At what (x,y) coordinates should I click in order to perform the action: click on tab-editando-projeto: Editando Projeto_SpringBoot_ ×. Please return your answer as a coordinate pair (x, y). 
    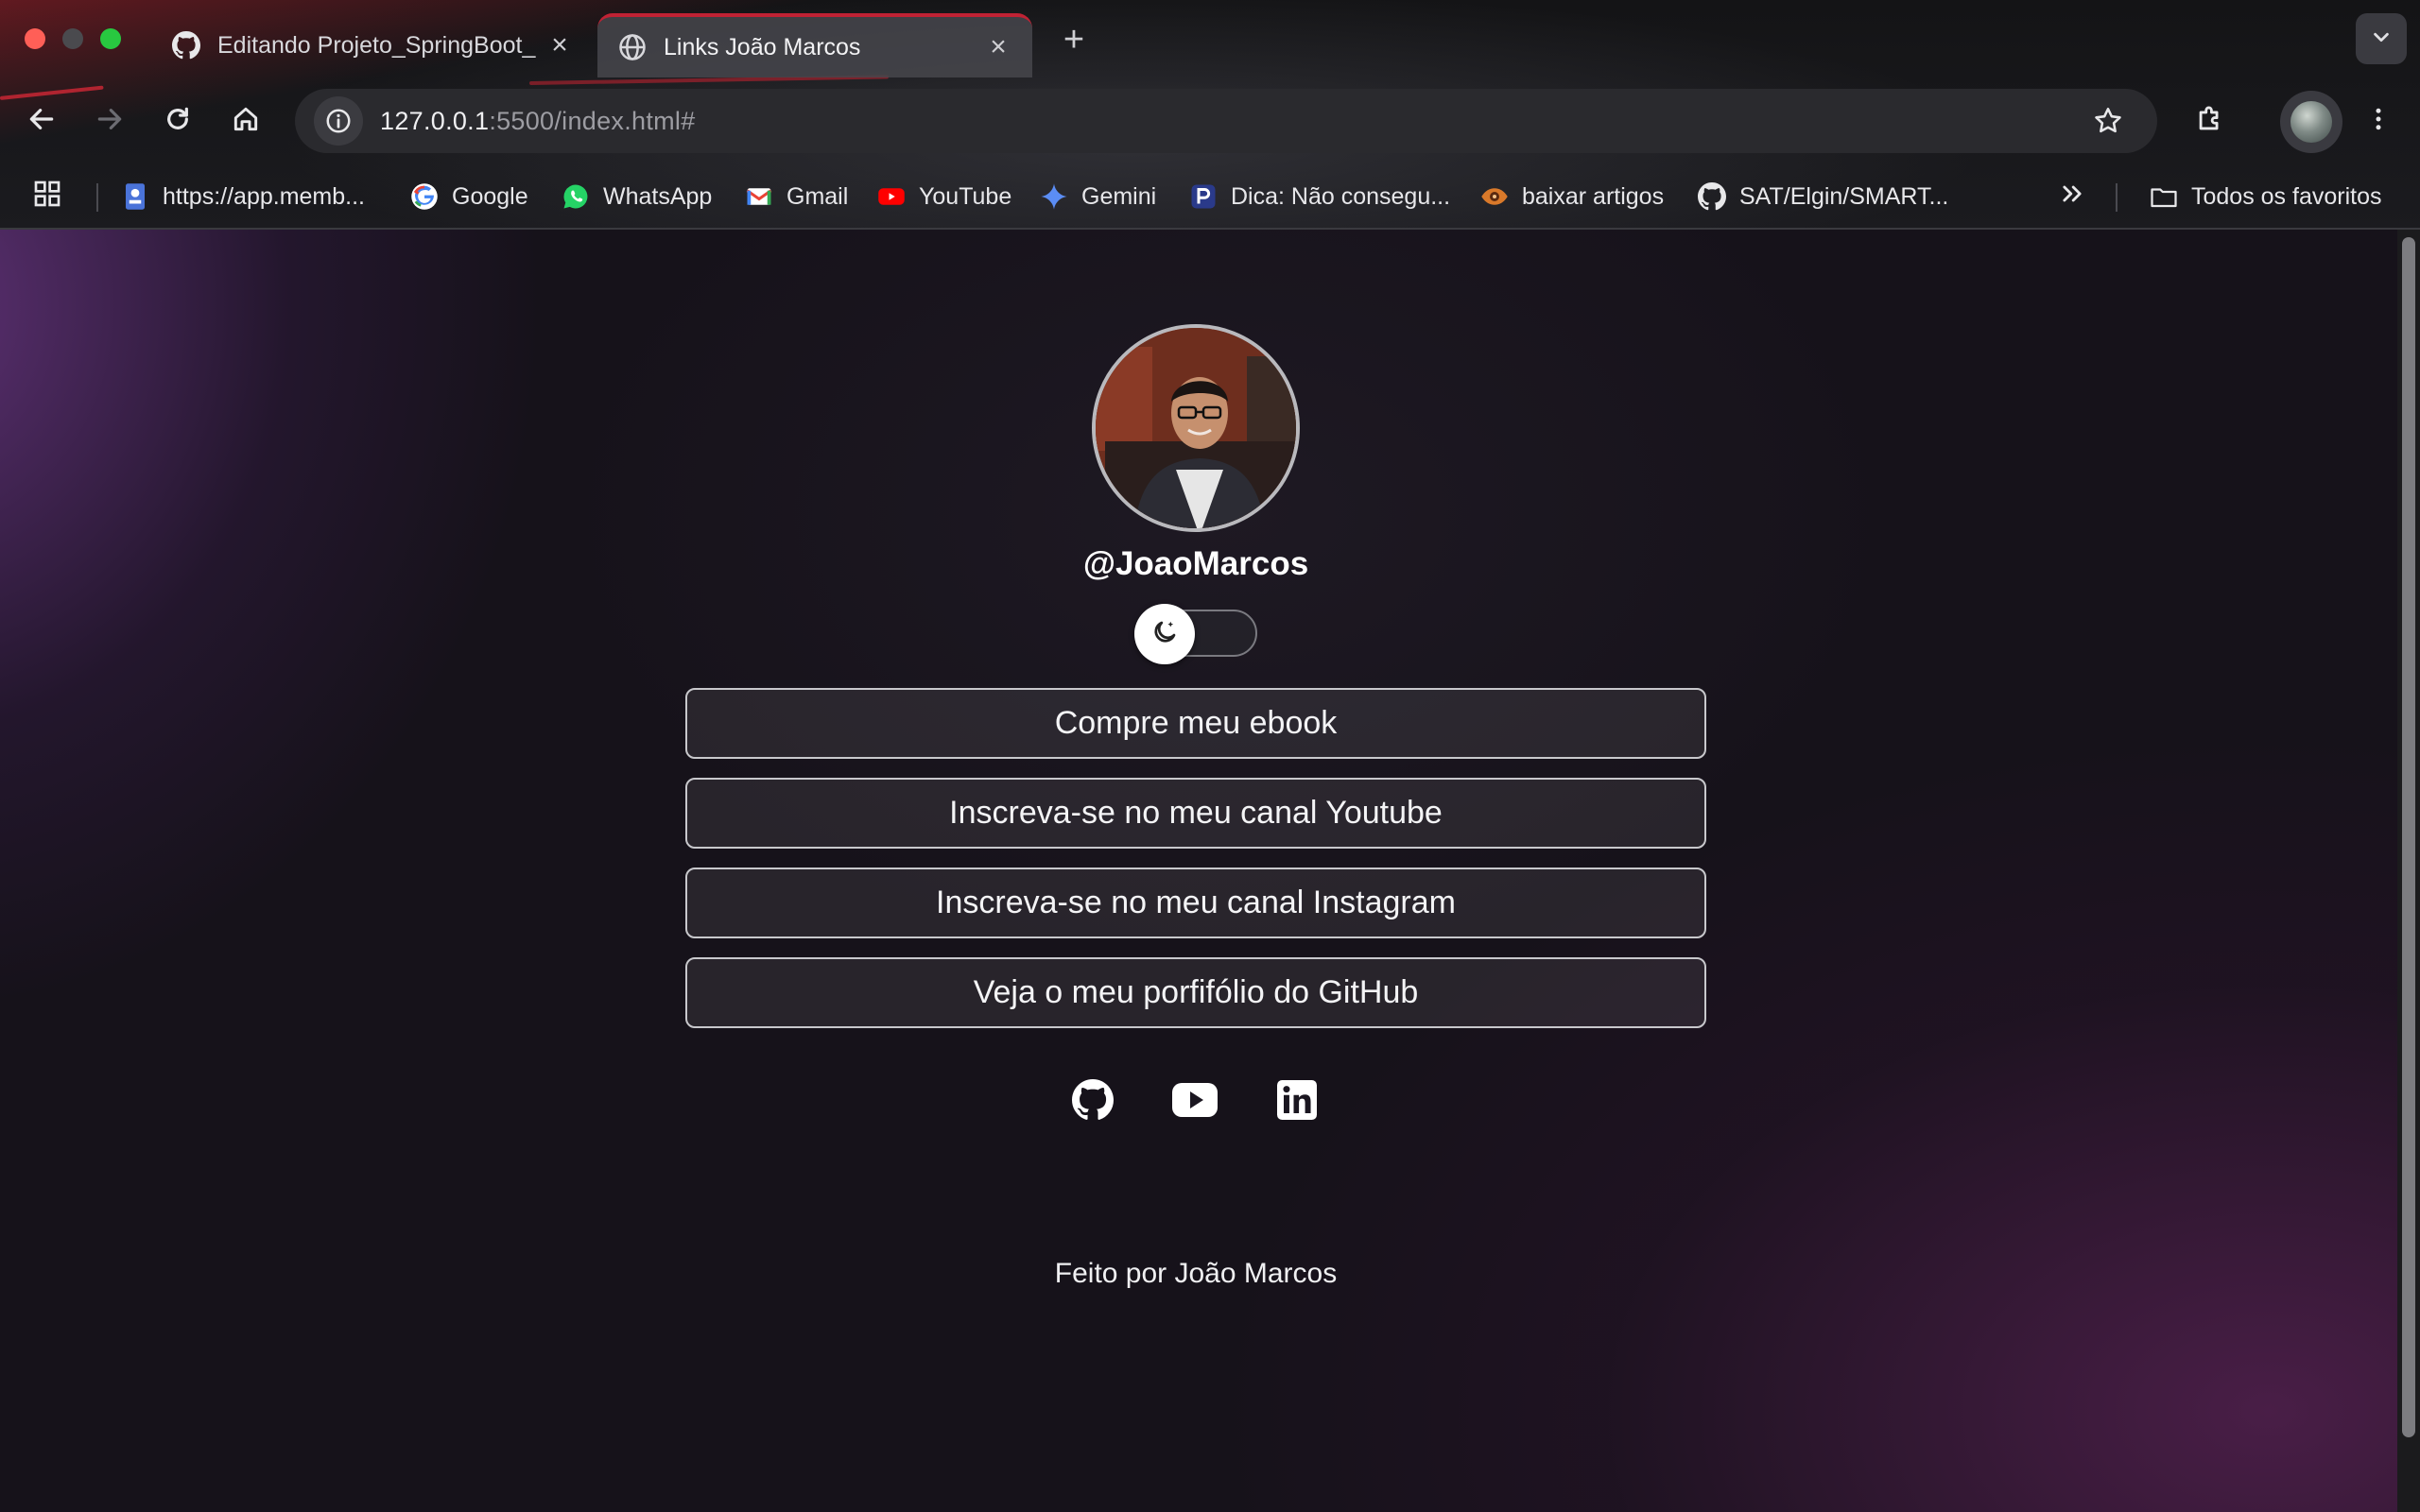
    Looking at the image, I should click on (373, 45).